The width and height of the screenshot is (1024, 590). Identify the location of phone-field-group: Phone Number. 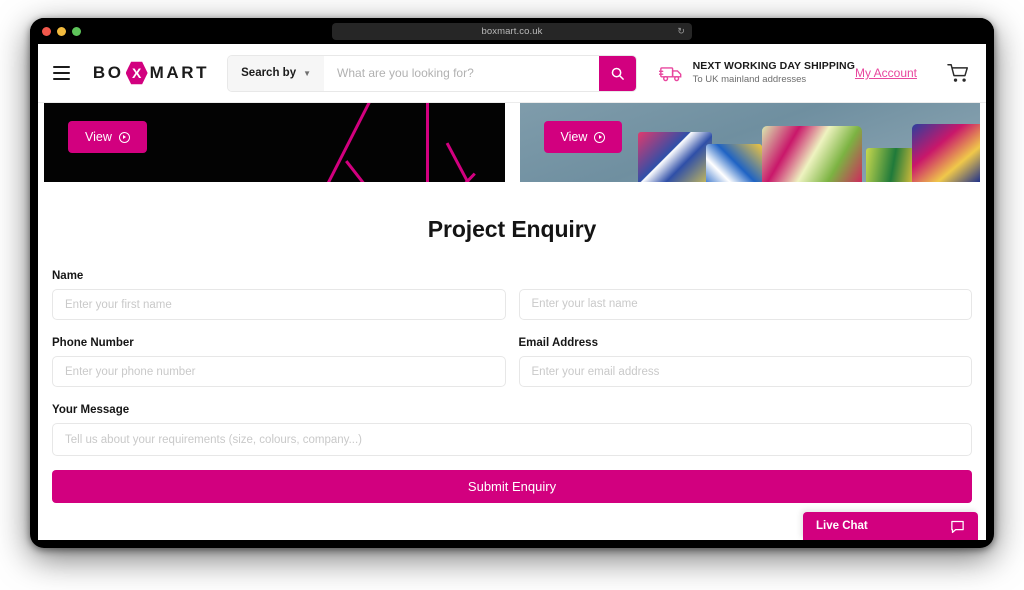
(279, 362).